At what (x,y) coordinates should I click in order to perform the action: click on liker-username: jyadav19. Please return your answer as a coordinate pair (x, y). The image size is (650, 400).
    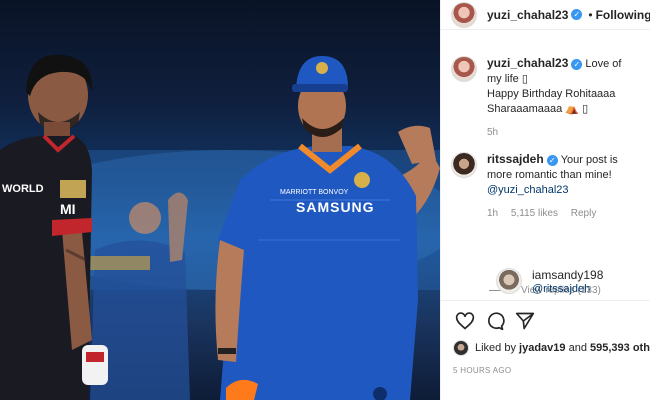
    Looking at the image, I should click on (542, 348).